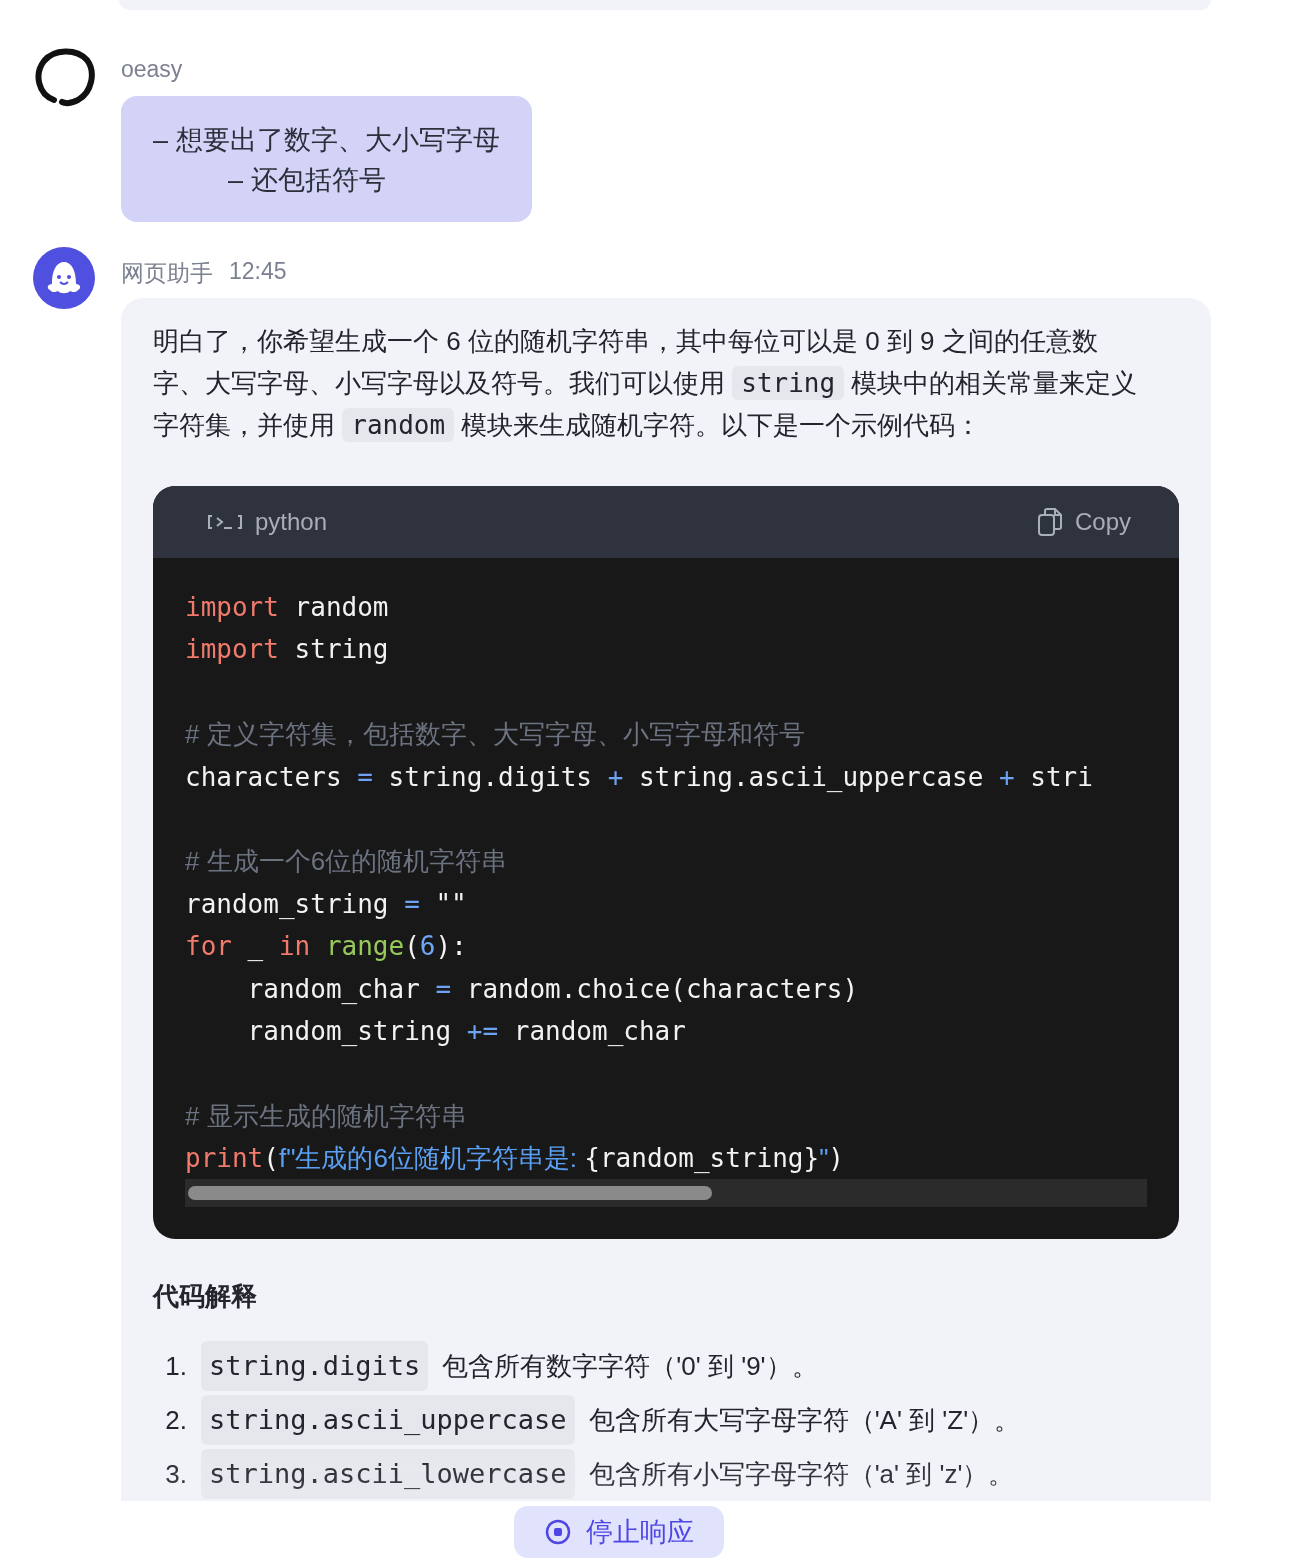  I want to click on code-line: random_string += random_char, so click(466, 1031).